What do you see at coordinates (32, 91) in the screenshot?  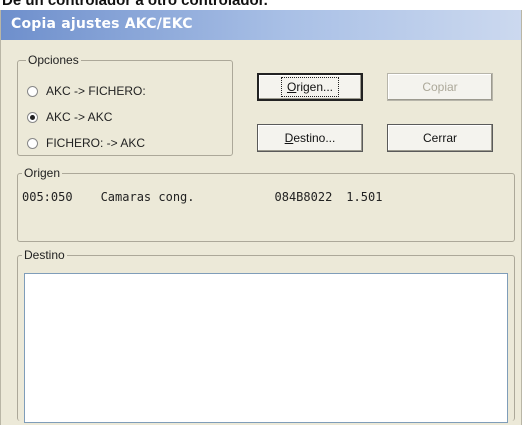 I see `radio-akc-to-file` at bounding box center [32, 91].